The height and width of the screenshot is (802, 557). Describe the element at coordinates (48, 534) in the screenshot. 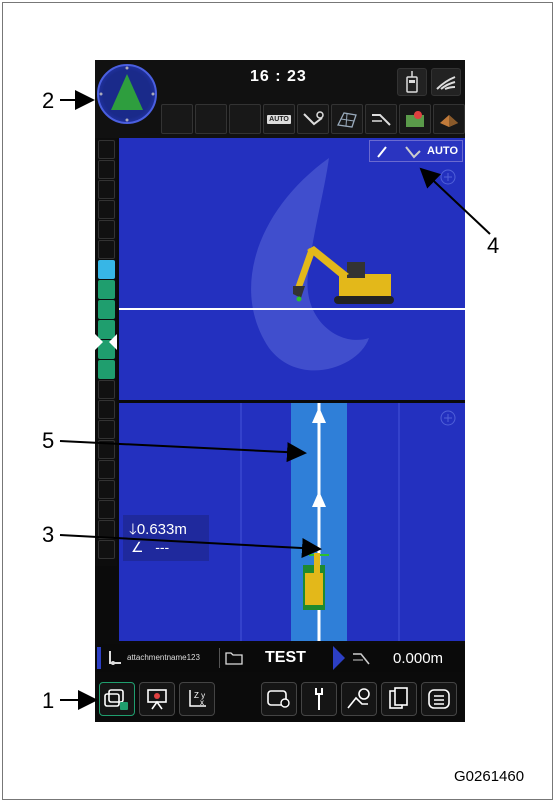

I see `callout-3: 3` at that location.